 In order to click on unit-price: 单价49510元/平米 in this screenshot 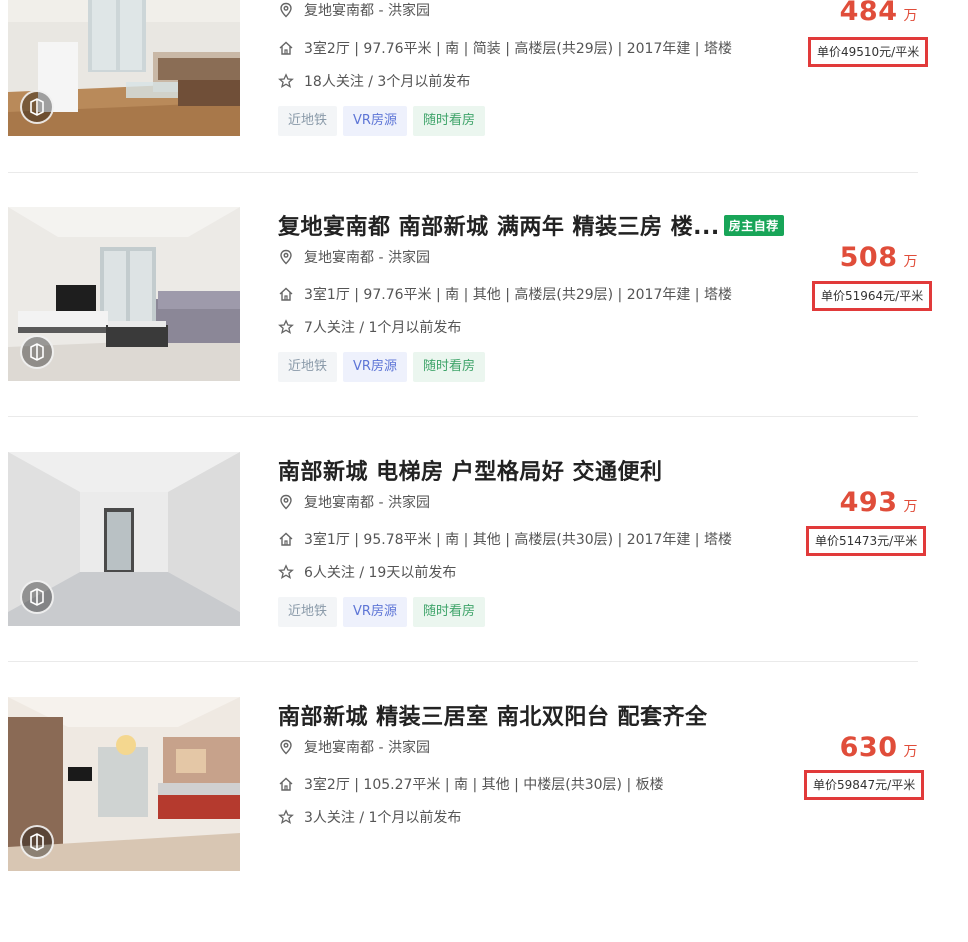, I will do `click(868, 52)`.